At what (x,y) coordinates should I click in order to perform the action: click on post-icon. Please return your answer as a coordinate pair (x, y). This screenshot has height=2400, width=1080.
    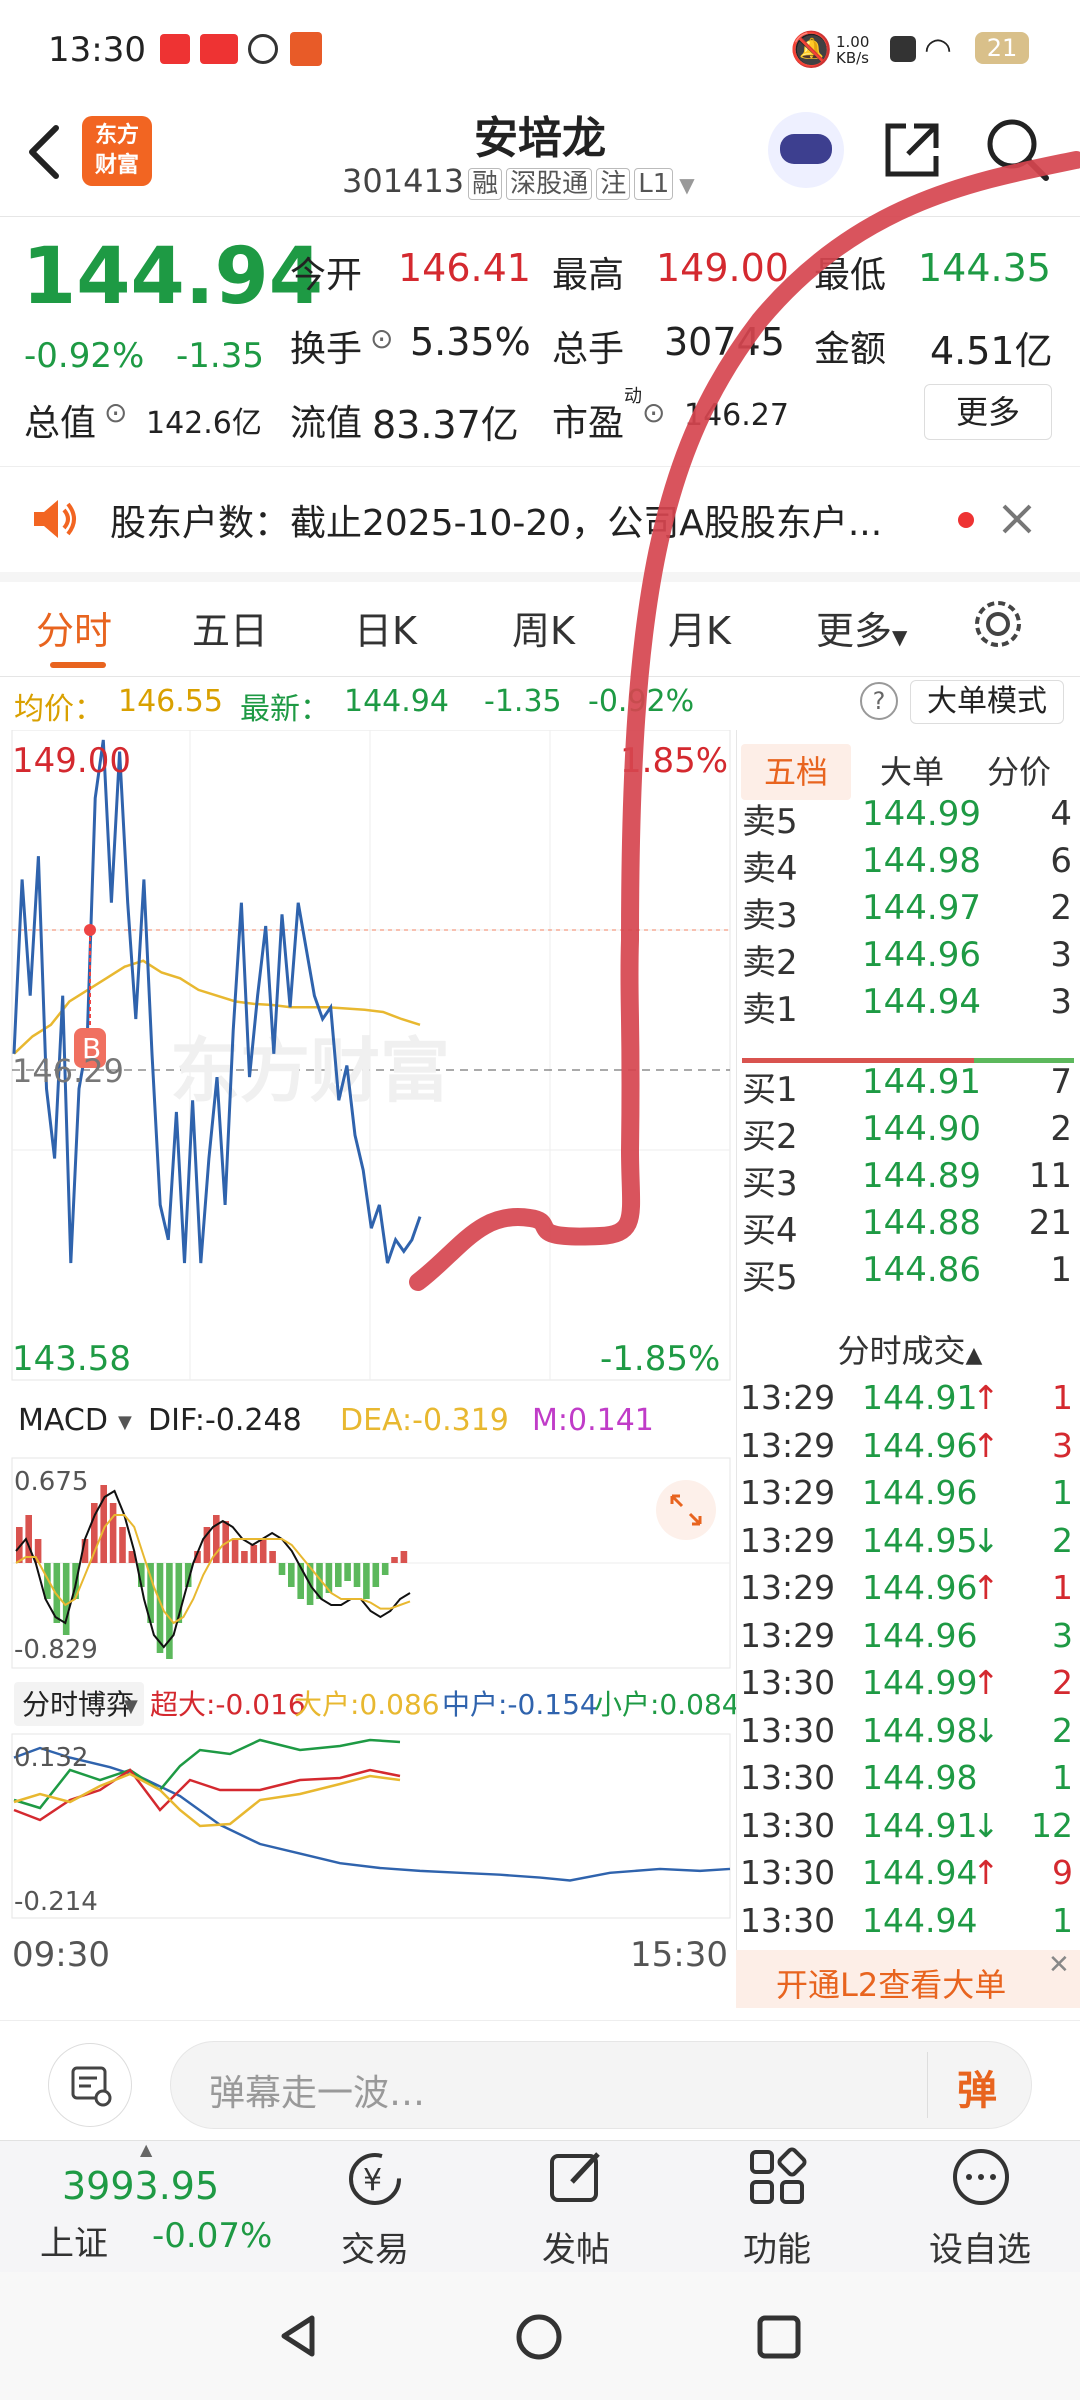
    Looking at the image, I should click on (577, 2177).